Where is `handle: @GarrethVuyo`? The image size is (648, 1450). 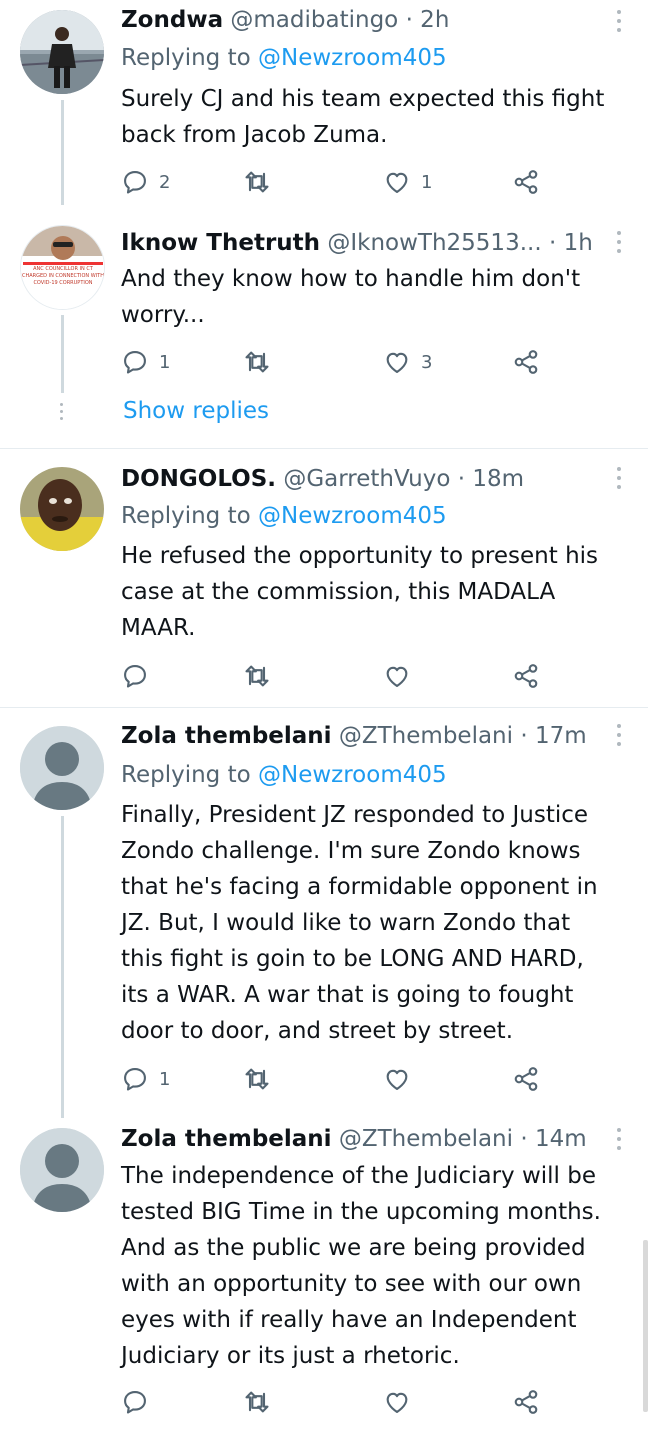 handle: @GarrethVuyo is located at coordinates (366, 479).